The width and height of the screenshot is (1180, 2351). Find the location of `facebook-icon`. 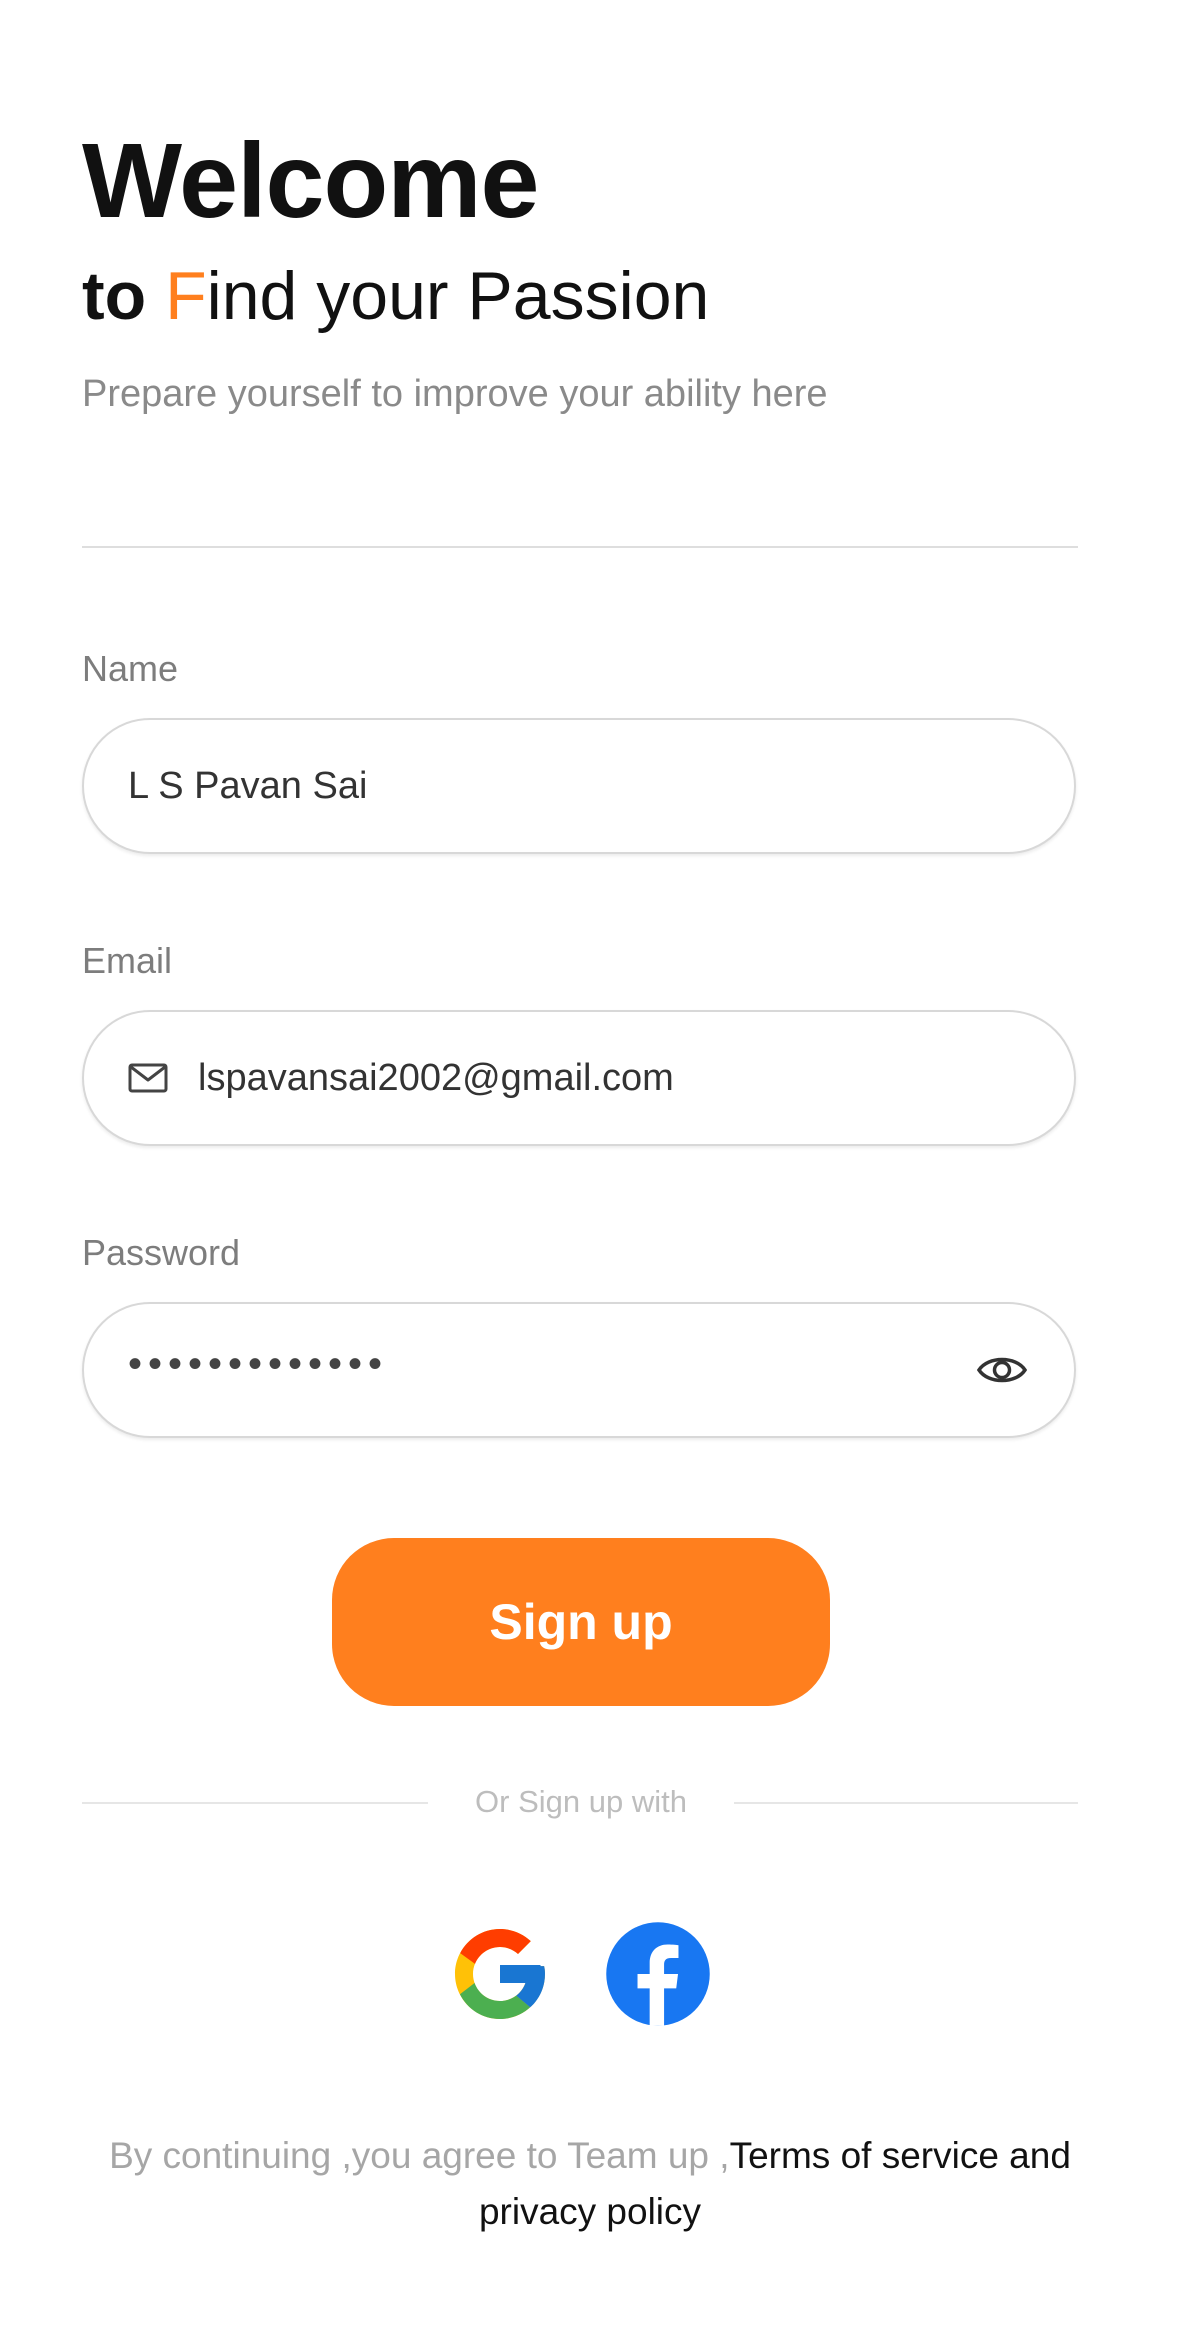

facebook-icon is located at coordinates (658, 1974).